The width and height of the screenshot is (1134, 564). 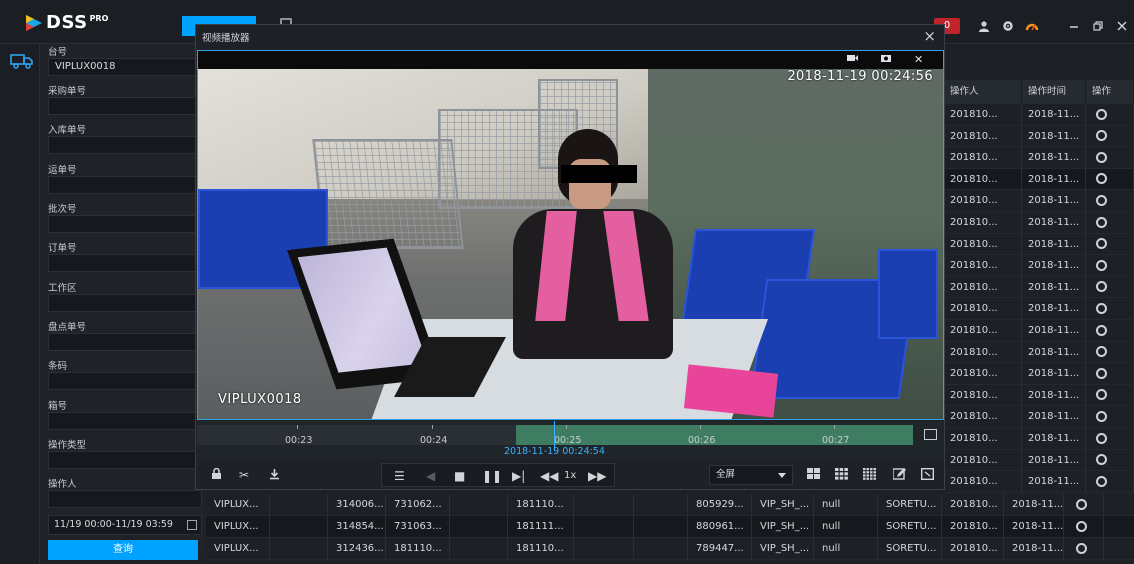 I want to click on edit-icon, so click(x=899, y=475).